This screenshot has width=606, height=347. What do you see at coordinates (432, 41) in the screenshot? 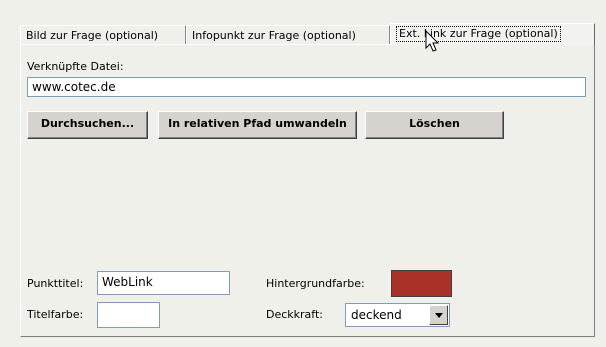
I see `mouse-pointer-icon` at bounding box center [432, 41].